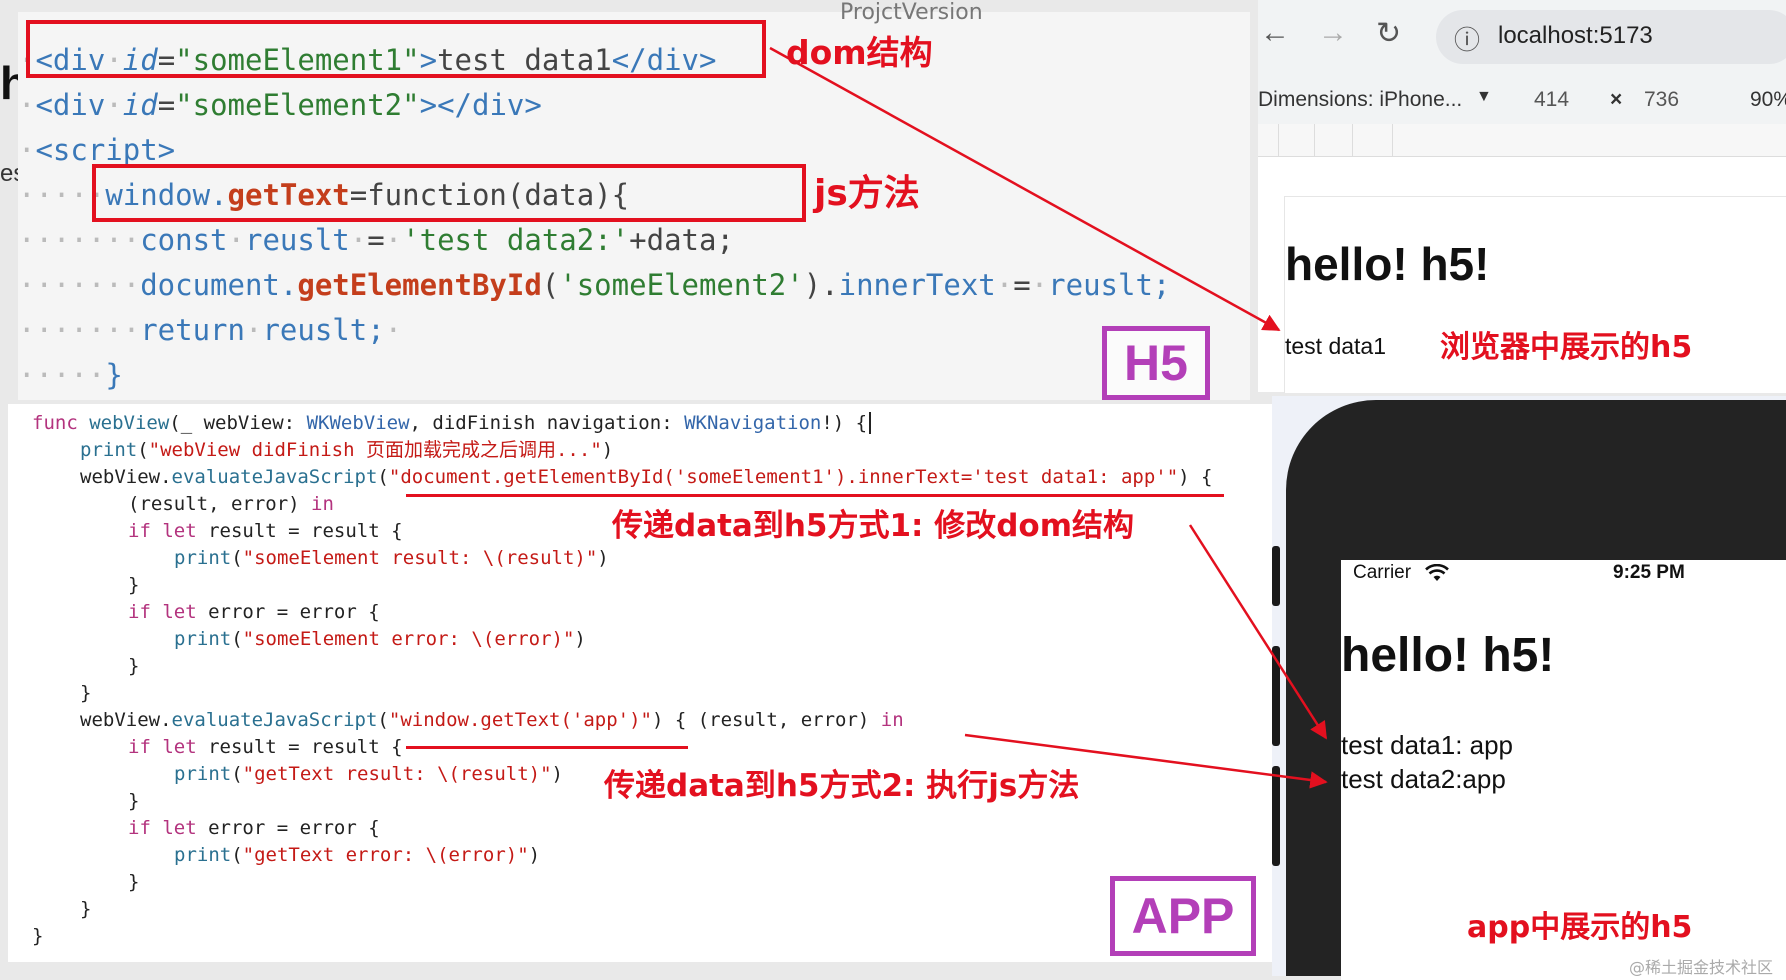  What do you see at coordinates (1025, 189) in the screenshot?
I see `arrow-dom-to-browser` at bounding box center [1025, 189].